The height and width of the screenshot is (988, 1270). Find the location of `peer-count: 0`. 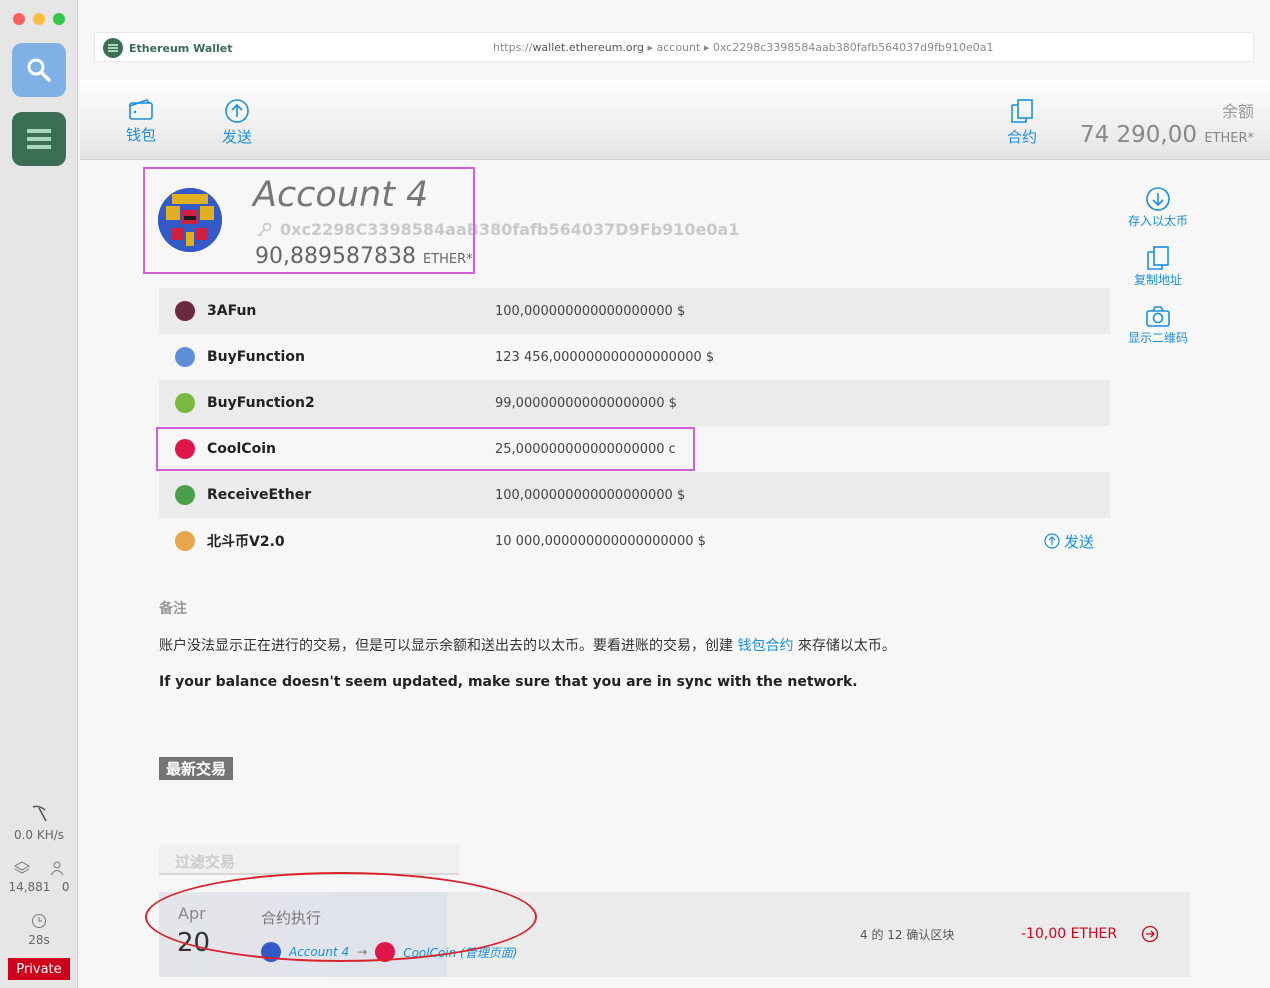

peer-count: 0 is located at coordinates (65, 887).